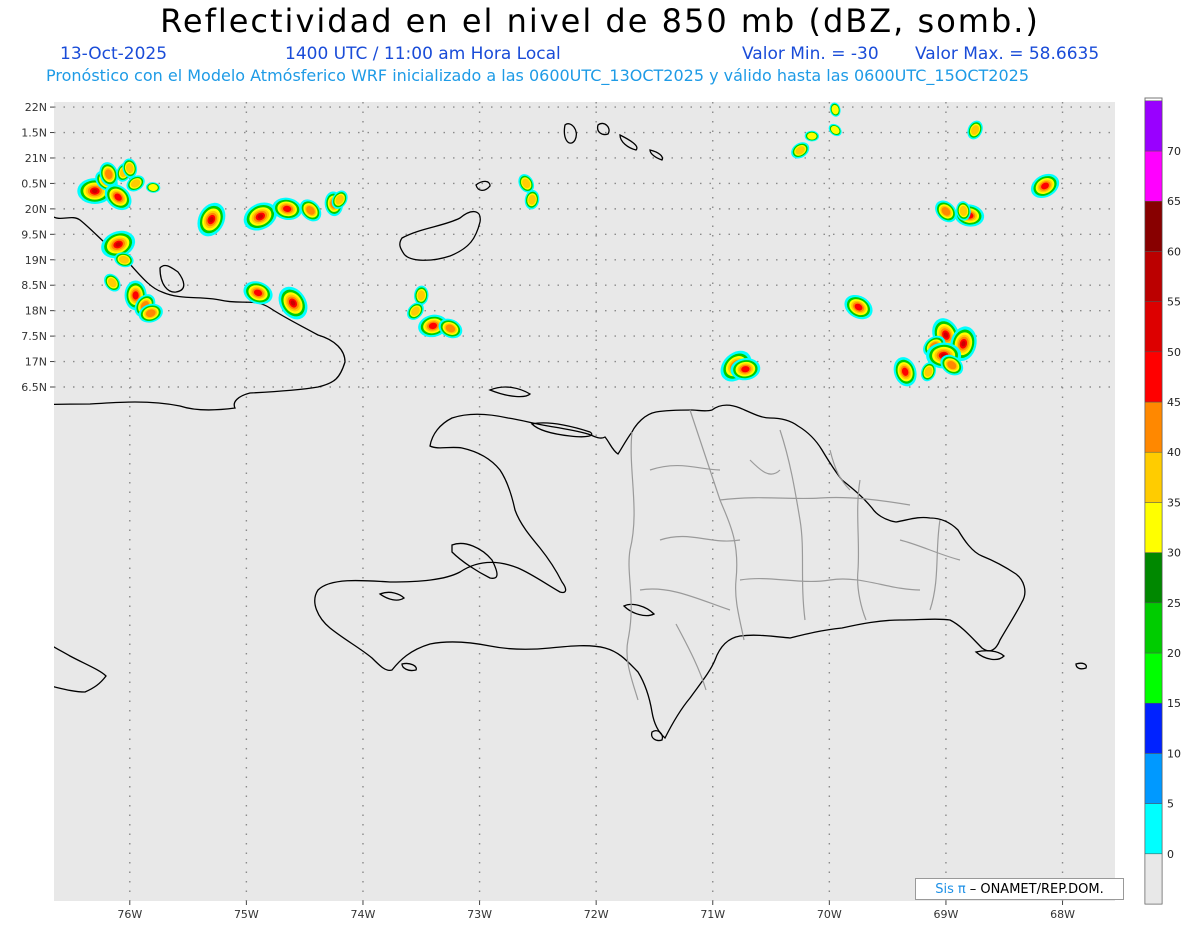 The height and width of the screenshot is (927, 1200). Describe the element at coordinates (944, 889) in the screenshot. I see `sis-logo: Sis` at that location.